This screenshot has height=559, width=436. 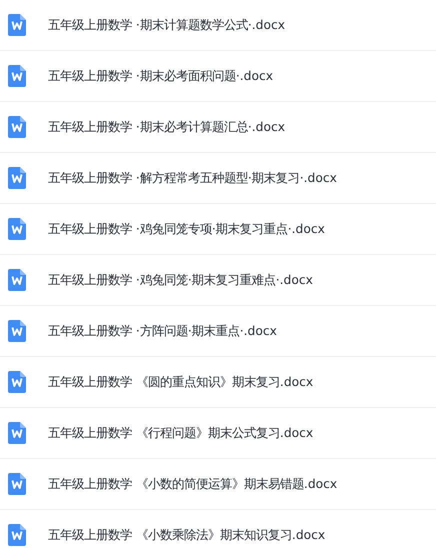 I want to click on file-row: 五年级上册数学 ·解方程常考五种题型·期末复习·.docx, so click(x=218, y=178).